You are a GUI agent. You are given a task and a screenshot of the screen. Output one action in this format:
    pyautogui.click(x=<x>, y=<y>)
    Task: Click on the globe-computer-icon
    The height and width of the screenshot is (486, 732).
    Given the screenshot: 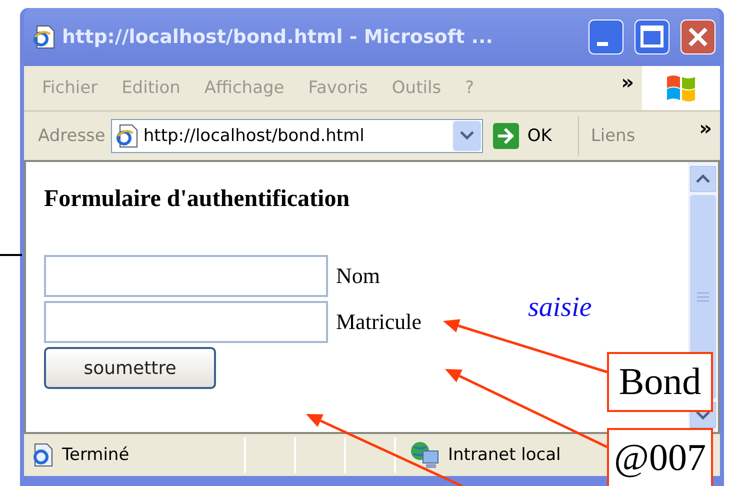 What is the action you would take?
    pyautogui.click(x=425, y=455)
    